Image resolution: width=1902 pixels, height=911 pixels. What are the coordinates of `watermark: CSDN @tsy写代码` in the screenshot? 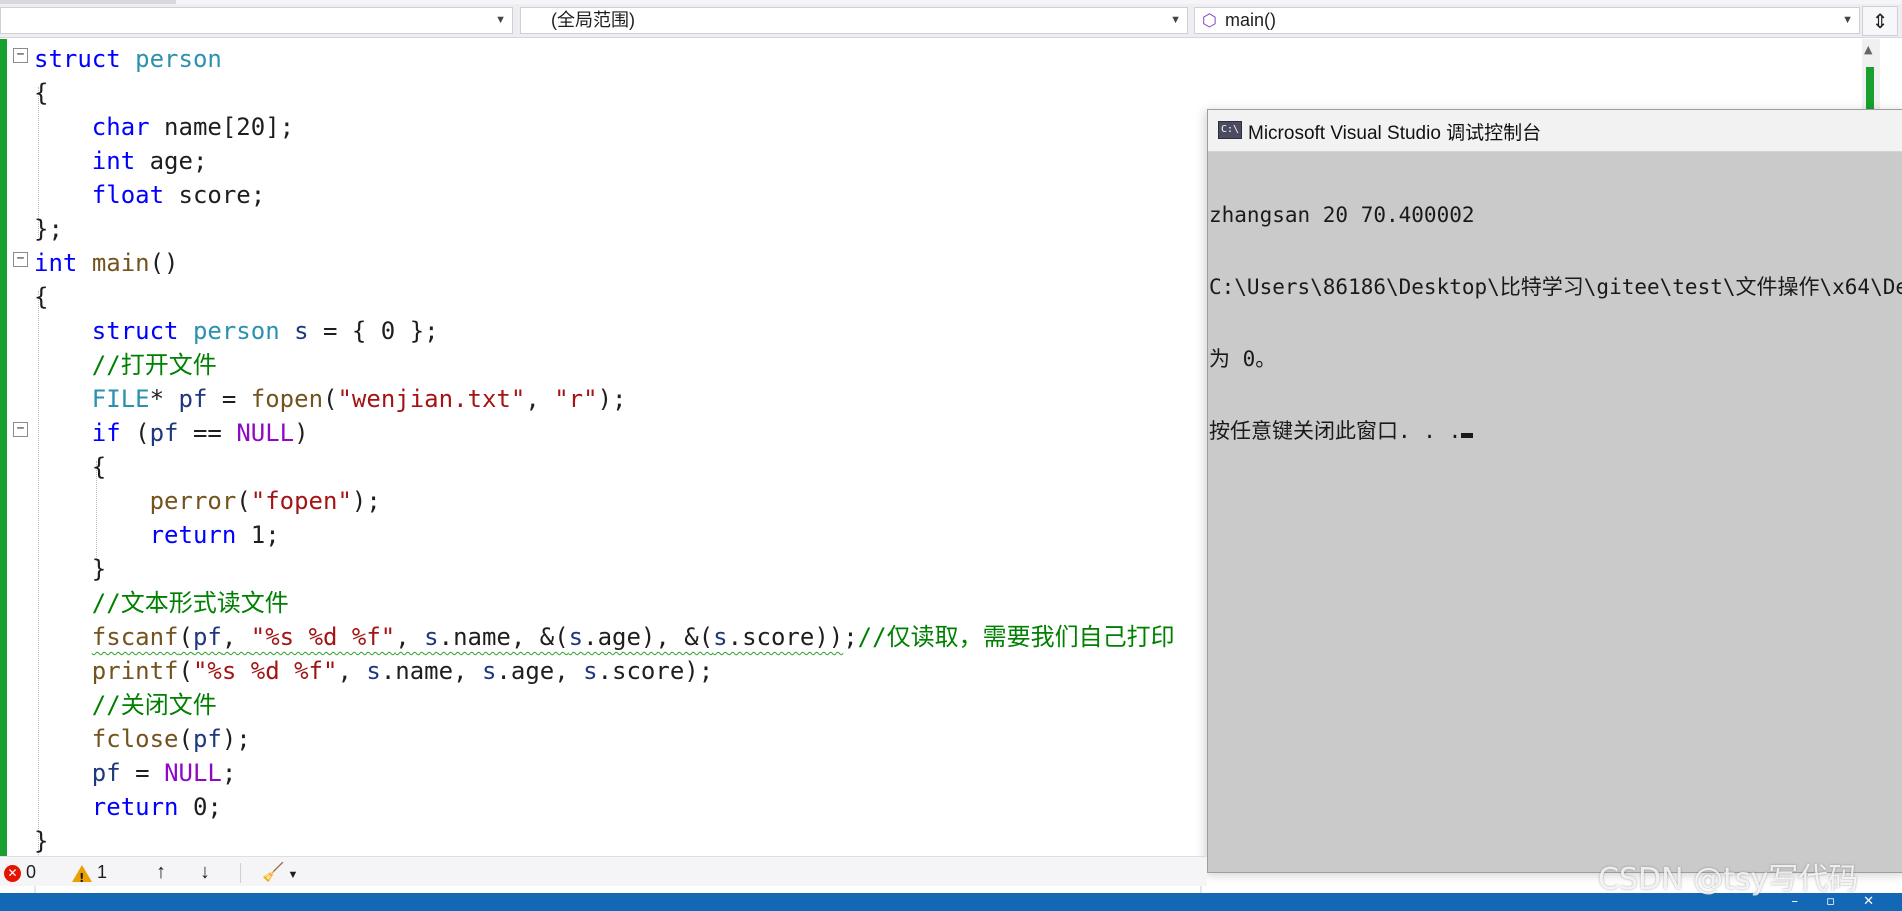 It's located at (1728, 879).